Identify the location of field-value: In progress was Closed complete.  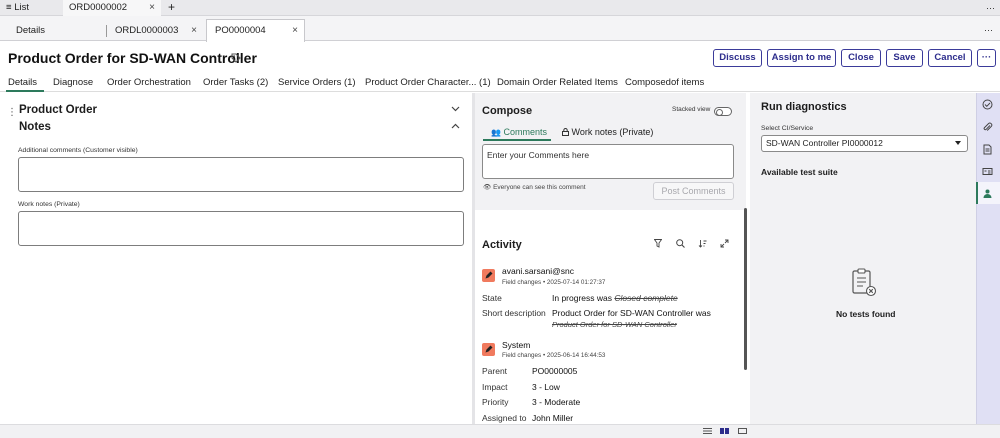
(615, 298).